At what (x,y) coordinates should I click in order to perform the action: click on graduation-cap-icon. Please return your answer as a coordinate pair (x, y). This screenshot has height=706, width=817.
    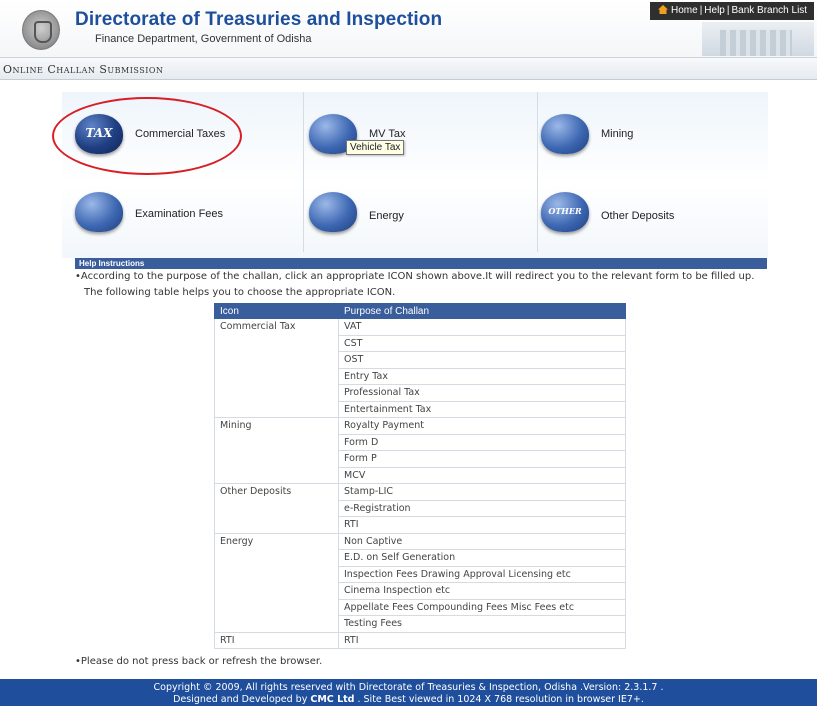
    Looking at the image, I should click on (99, 212).